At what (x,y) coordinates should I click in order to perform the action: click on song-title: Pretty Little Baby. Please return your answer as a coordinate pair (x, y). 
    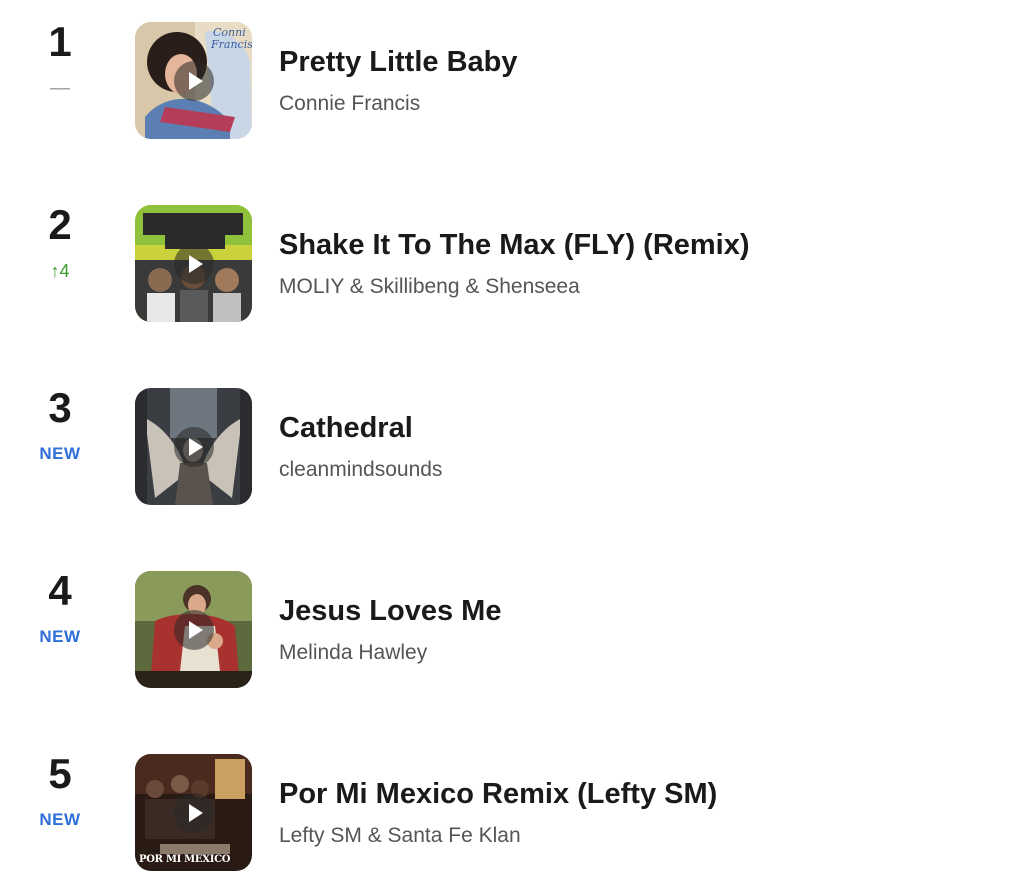
    Looking at the image, I should click on (398, 62).